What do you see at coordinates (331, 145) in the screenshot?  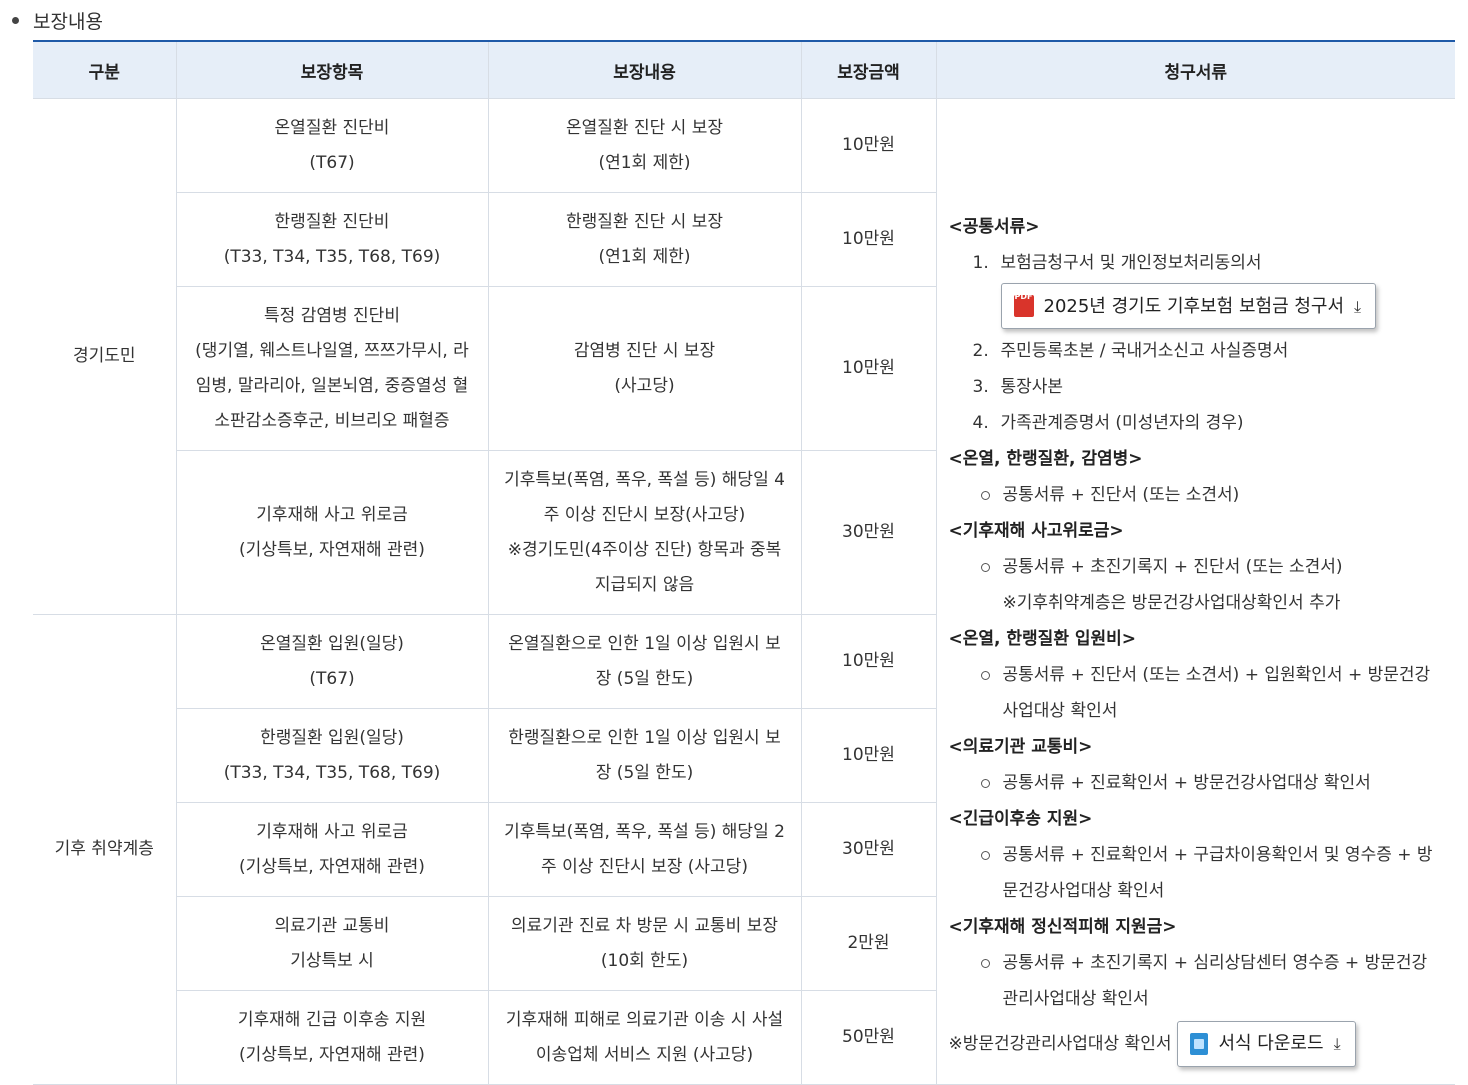 I see `item-cell: 온열질환 진단비 (T67)` at bounding box center [331, 145].